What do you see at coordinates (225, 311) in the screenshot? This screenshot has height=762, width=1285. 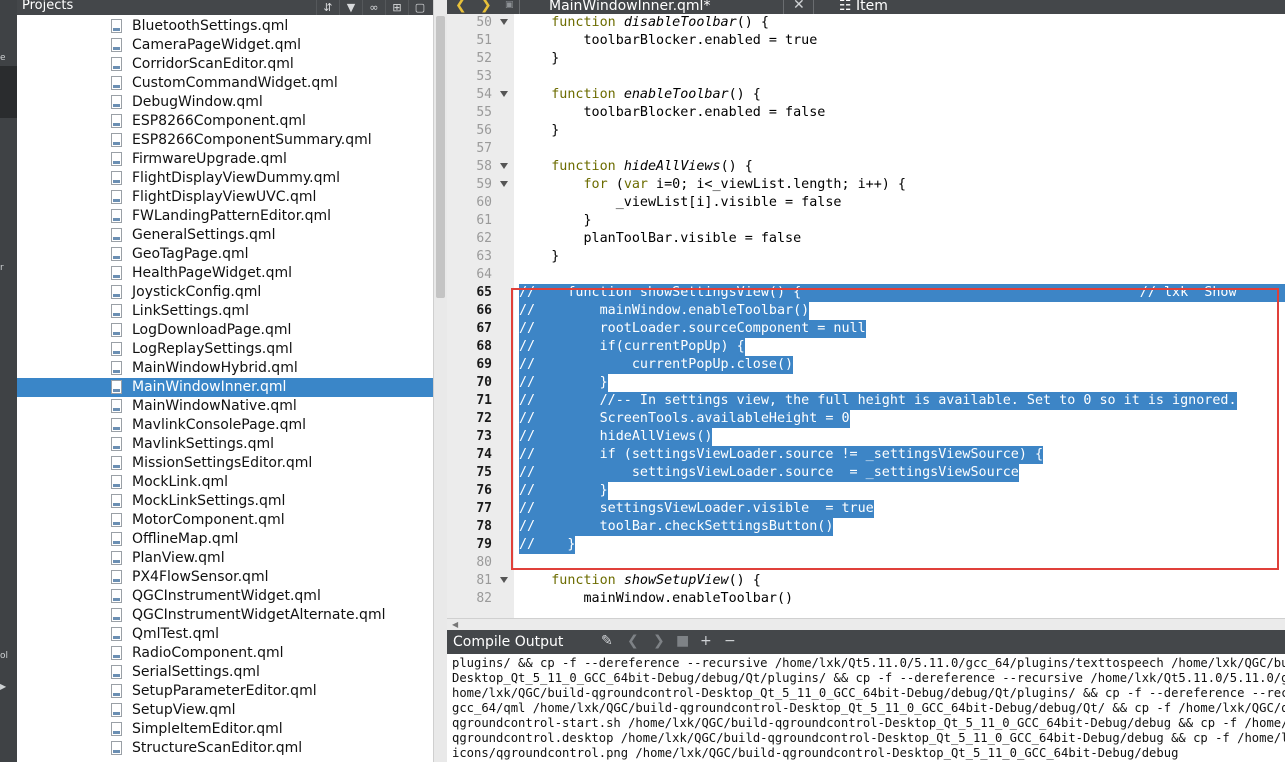 I see `file-item: LinkSettings.qml` at bounding box center [225, 311].